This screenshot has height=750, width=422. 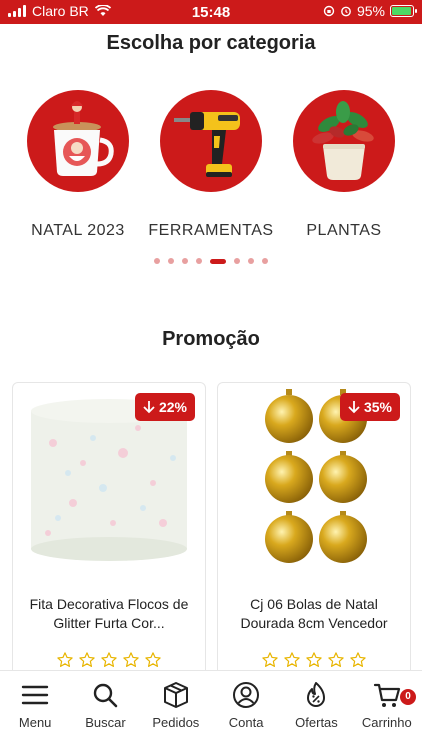 I want to click on nav-item-conta: Conta, so click(x=246, y=710).